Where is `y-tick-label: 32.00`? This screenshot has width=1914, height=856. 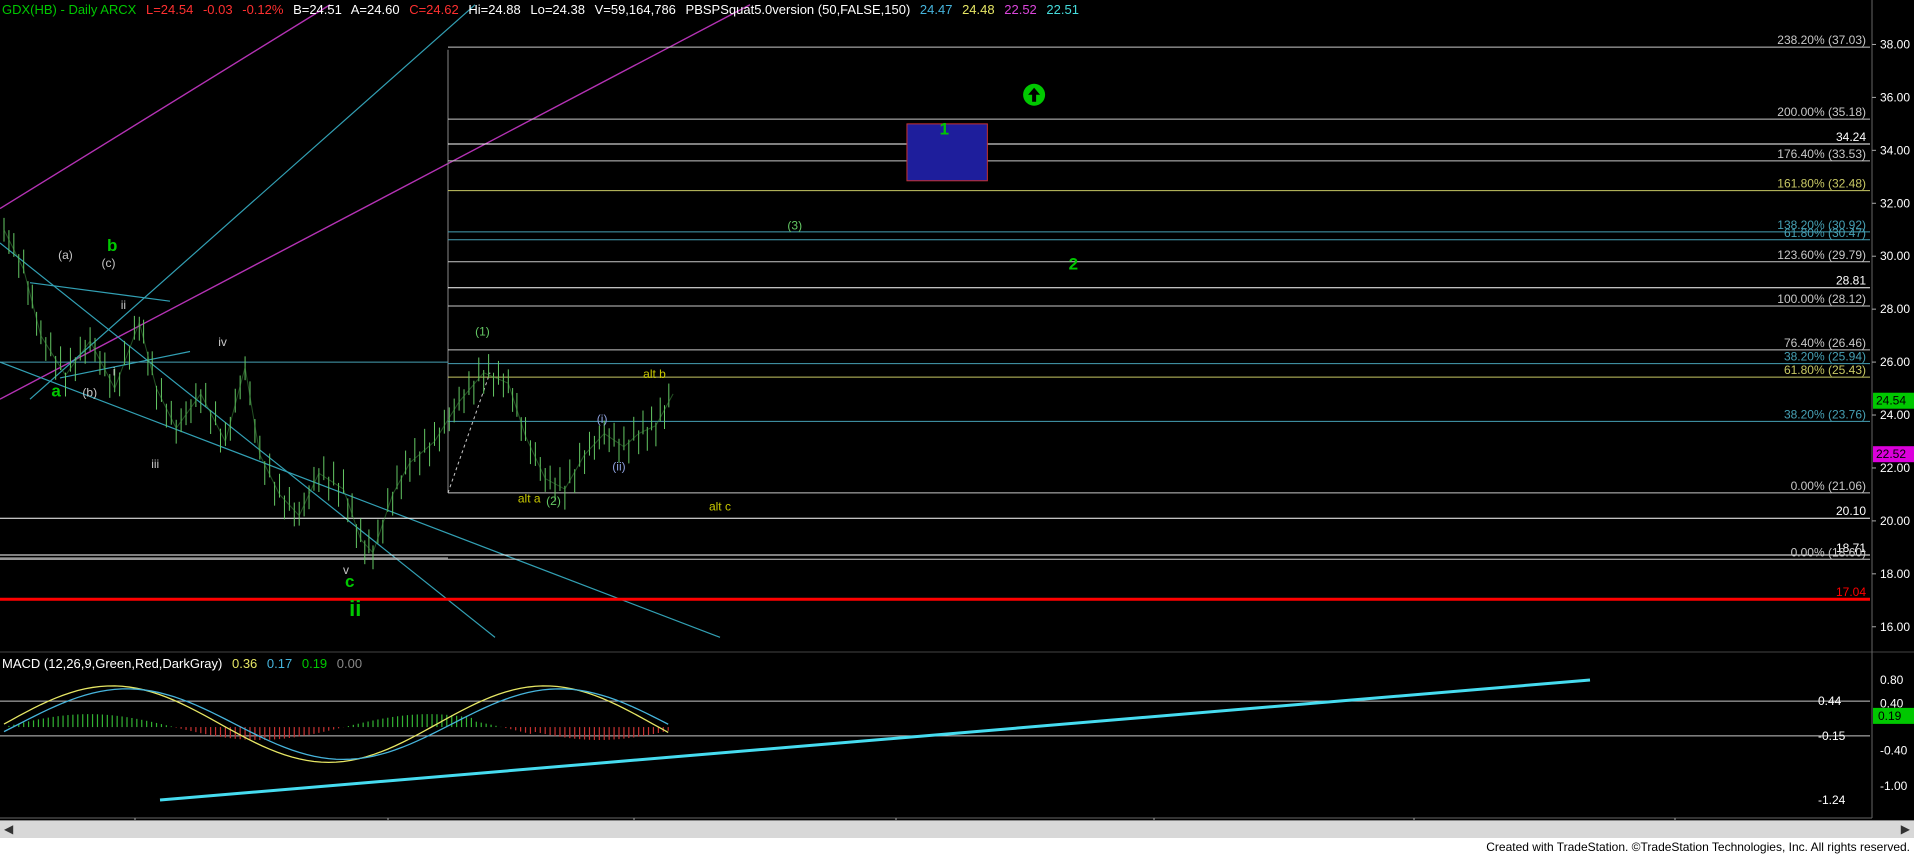 y-tick-label: 32.00 is located at coordinates (1895, 203).